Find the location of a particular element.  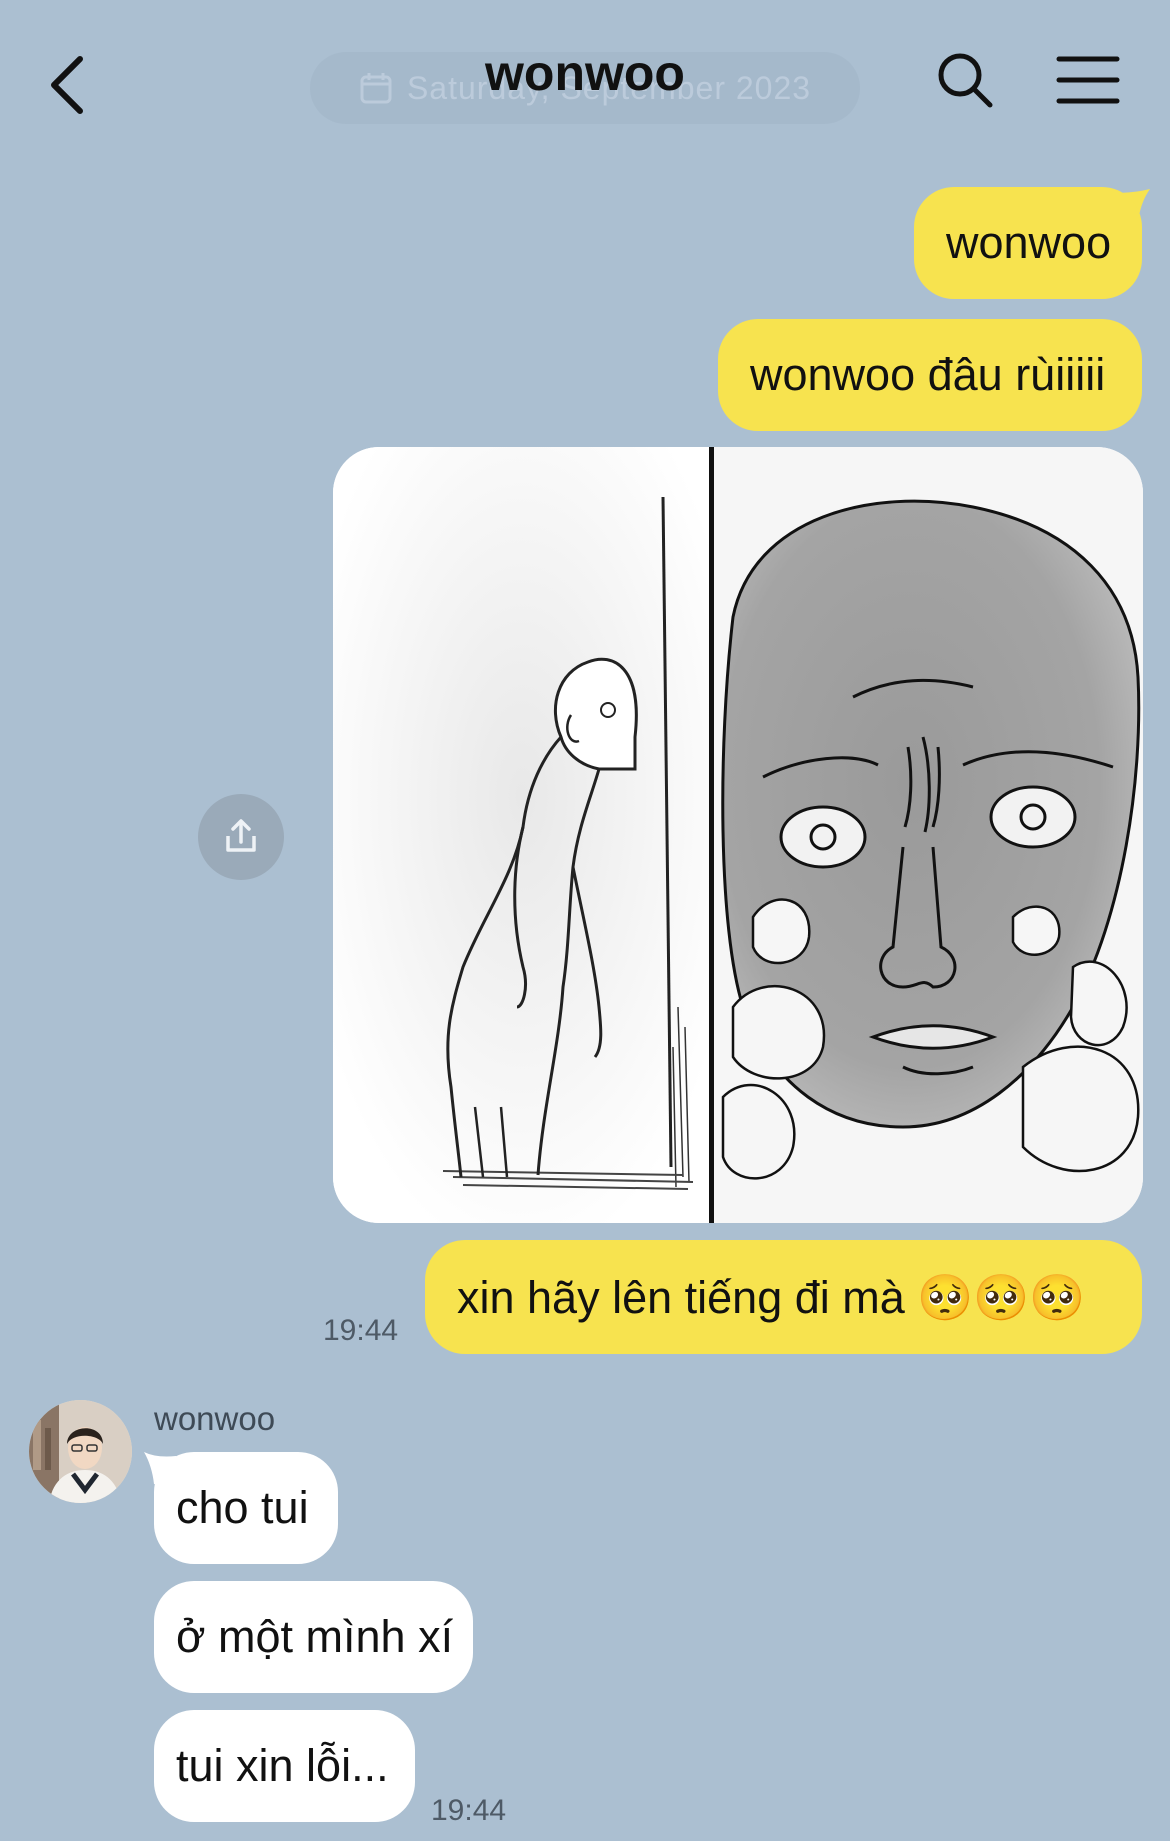

chevron-left-icon is located at coordinates (67, 85).